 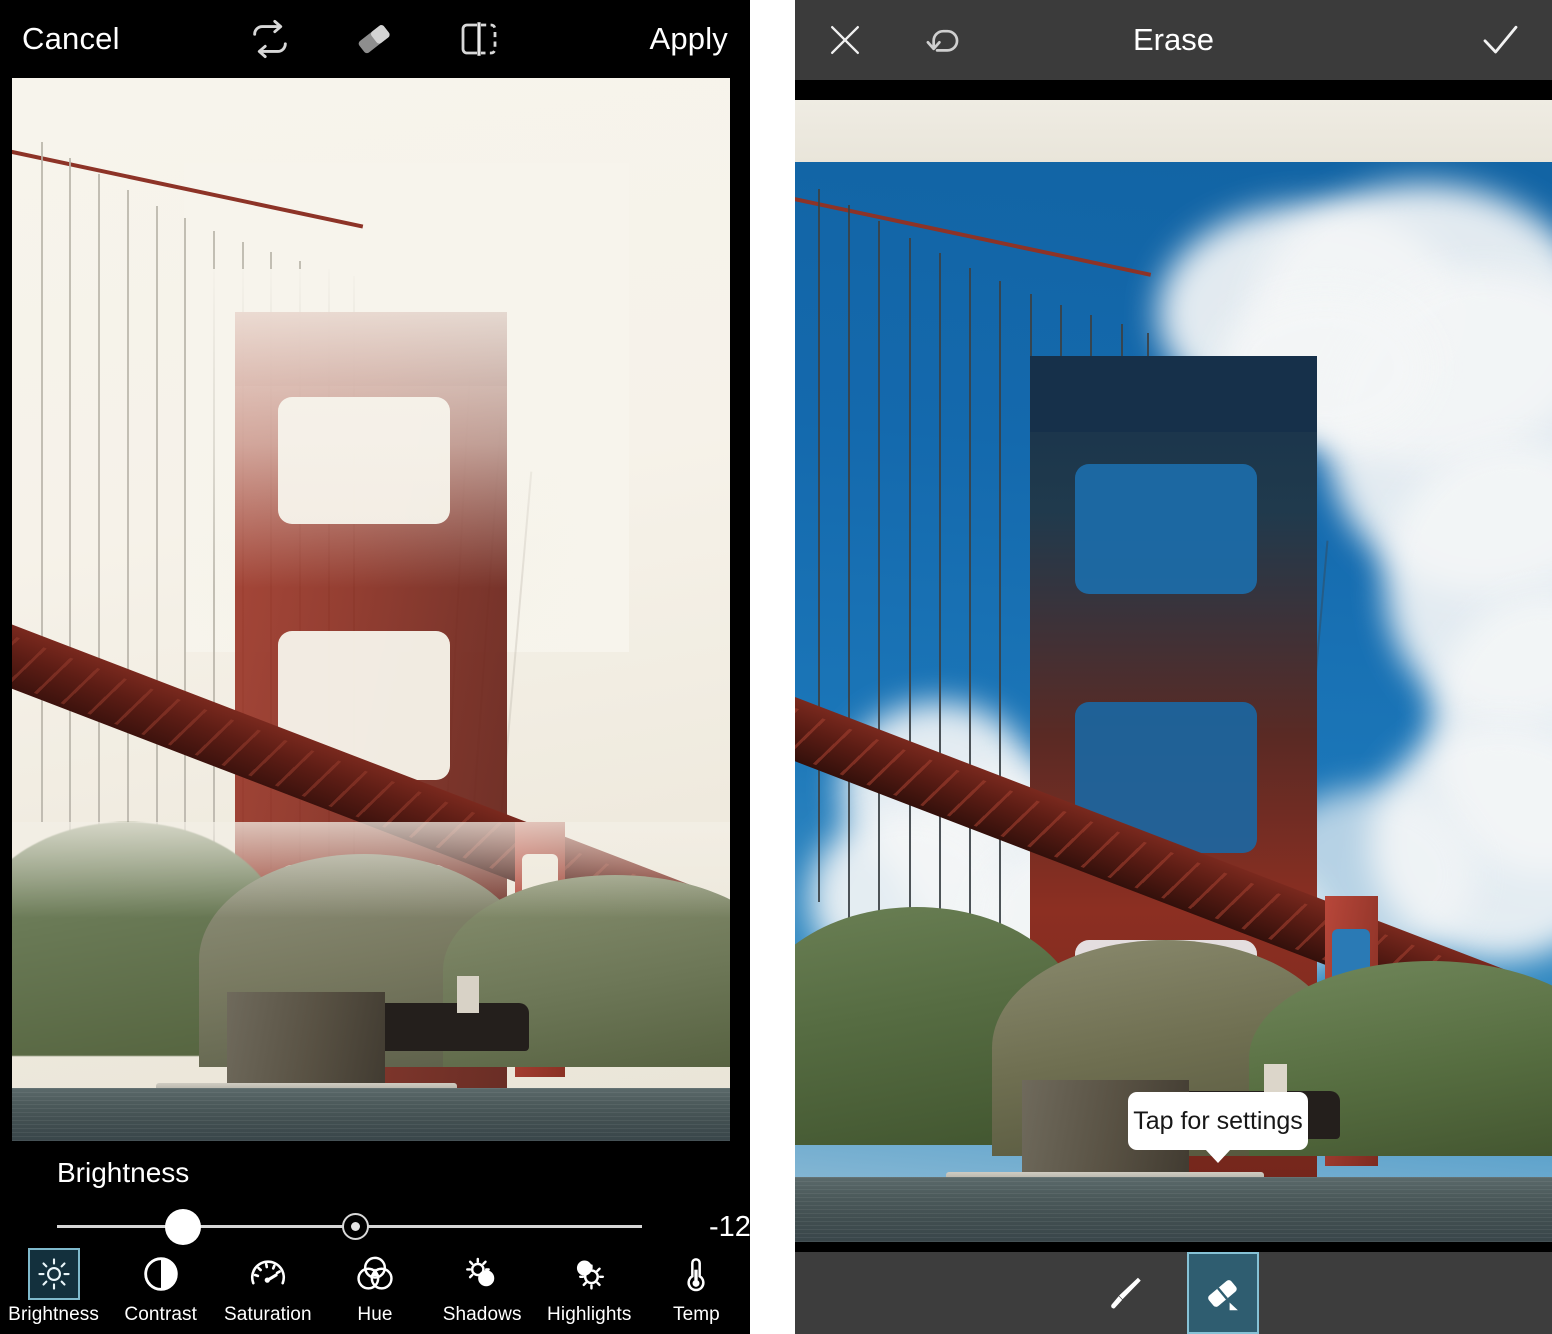 What do you see at coordinates (479, 39) in the screenshot?
I see `split-compare-icon` at bounding box center [479, 39].